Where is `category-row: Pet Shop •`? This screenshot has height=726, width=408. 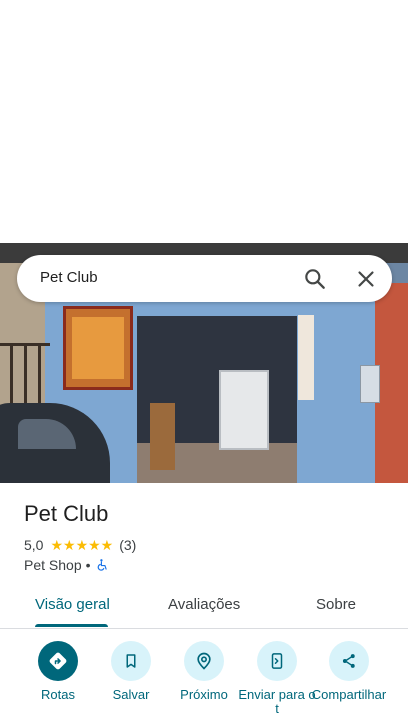 category-row: Pet Shop • is located at coordinates (66, 565).